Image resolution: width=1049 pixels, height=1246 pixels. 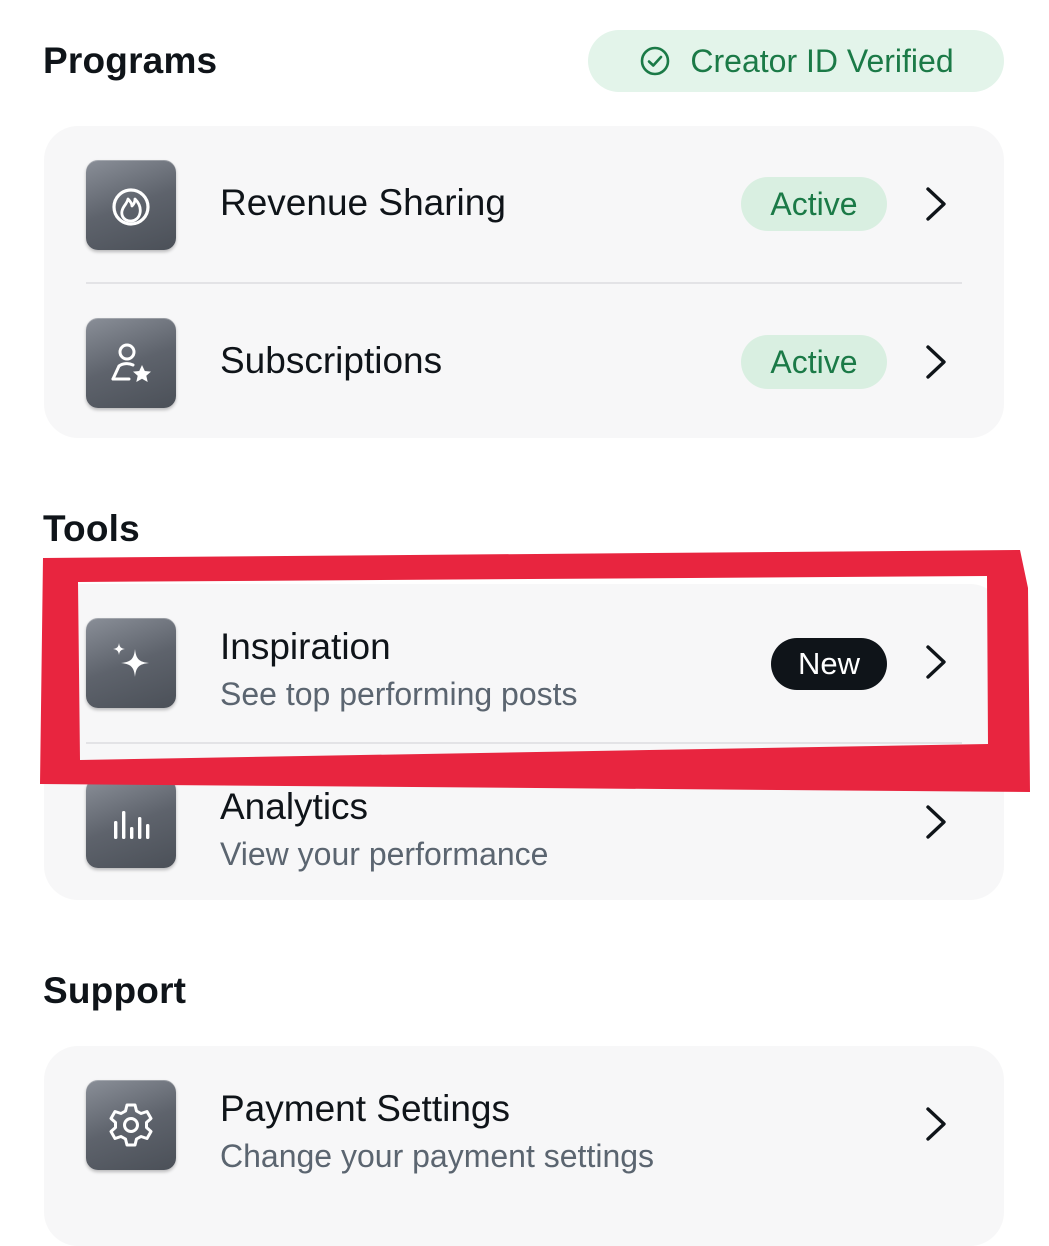 I want to click on program-item-subscriptions: Subscriptions Active, so click(x=524, y=363).